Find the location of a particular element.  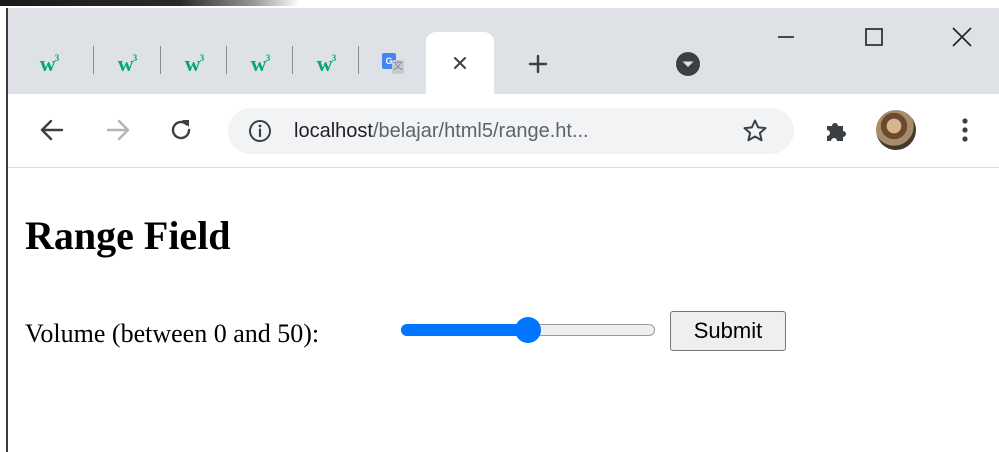

back-button is located at coordinates (52, 130).